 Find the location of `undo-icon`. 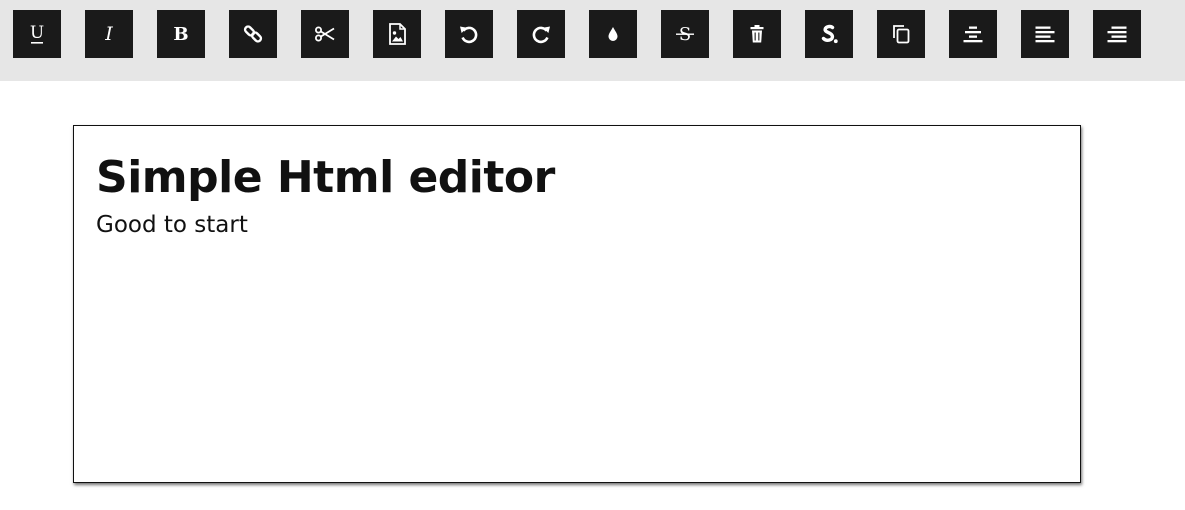

undo-icon is located at coordinates (469, 34).